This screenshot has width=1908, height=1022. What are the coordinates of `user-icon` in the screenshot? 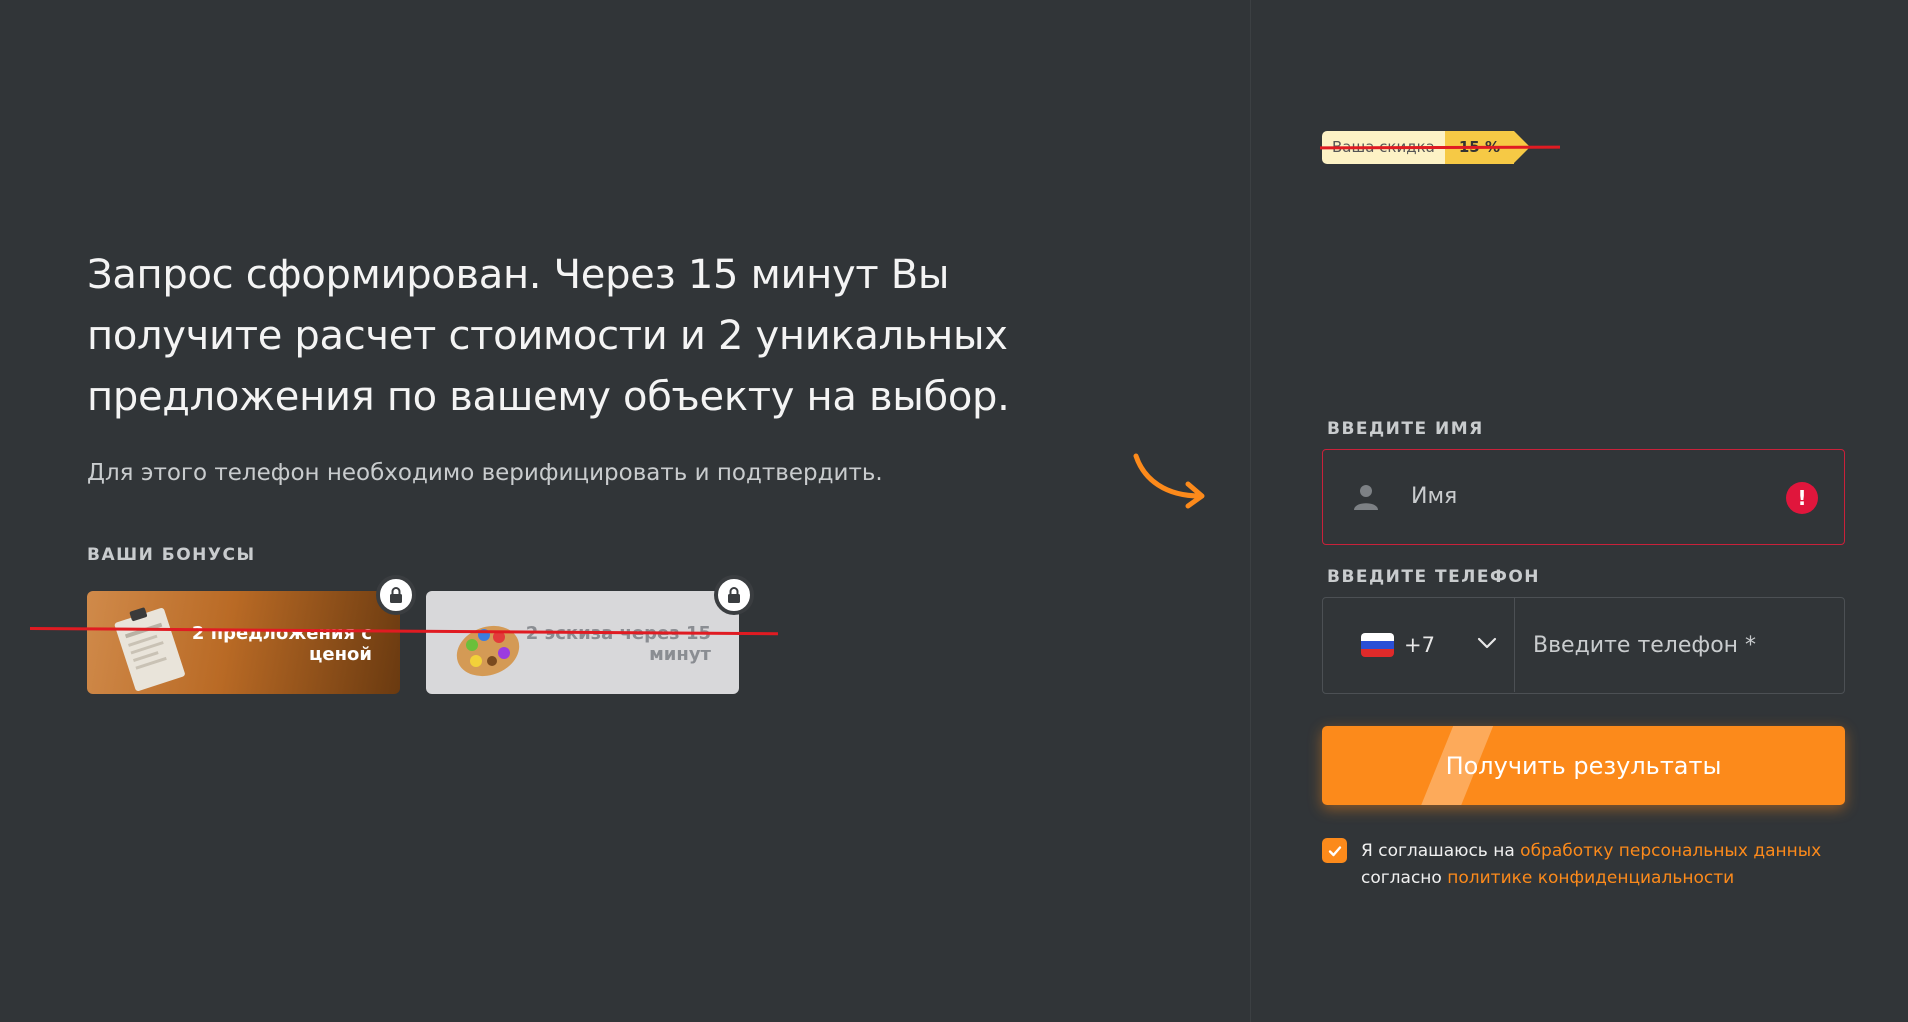 It's located at (1366, 497).